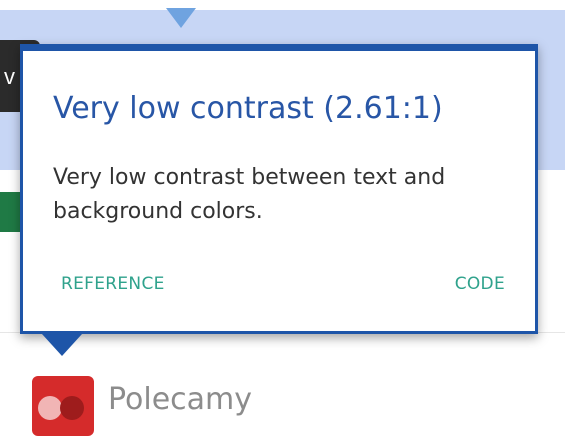  What do you see at coordinates (181, 18) in the screenshot?
I see `highlight-pointer-top` at bounding box center [181, 18].